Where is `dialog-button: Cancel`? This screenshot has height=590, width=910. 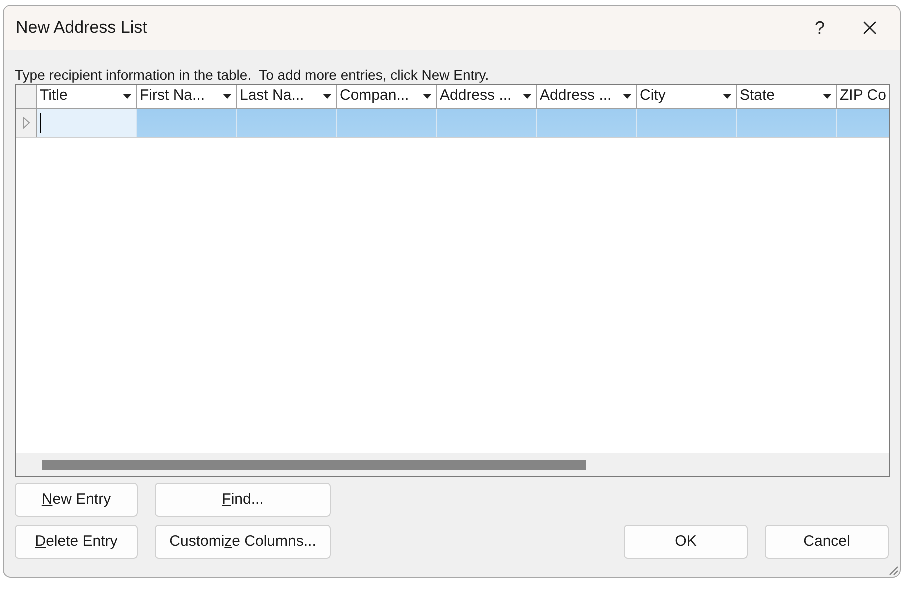
dialog-button: Cancel is located at coordinates (827, 542).